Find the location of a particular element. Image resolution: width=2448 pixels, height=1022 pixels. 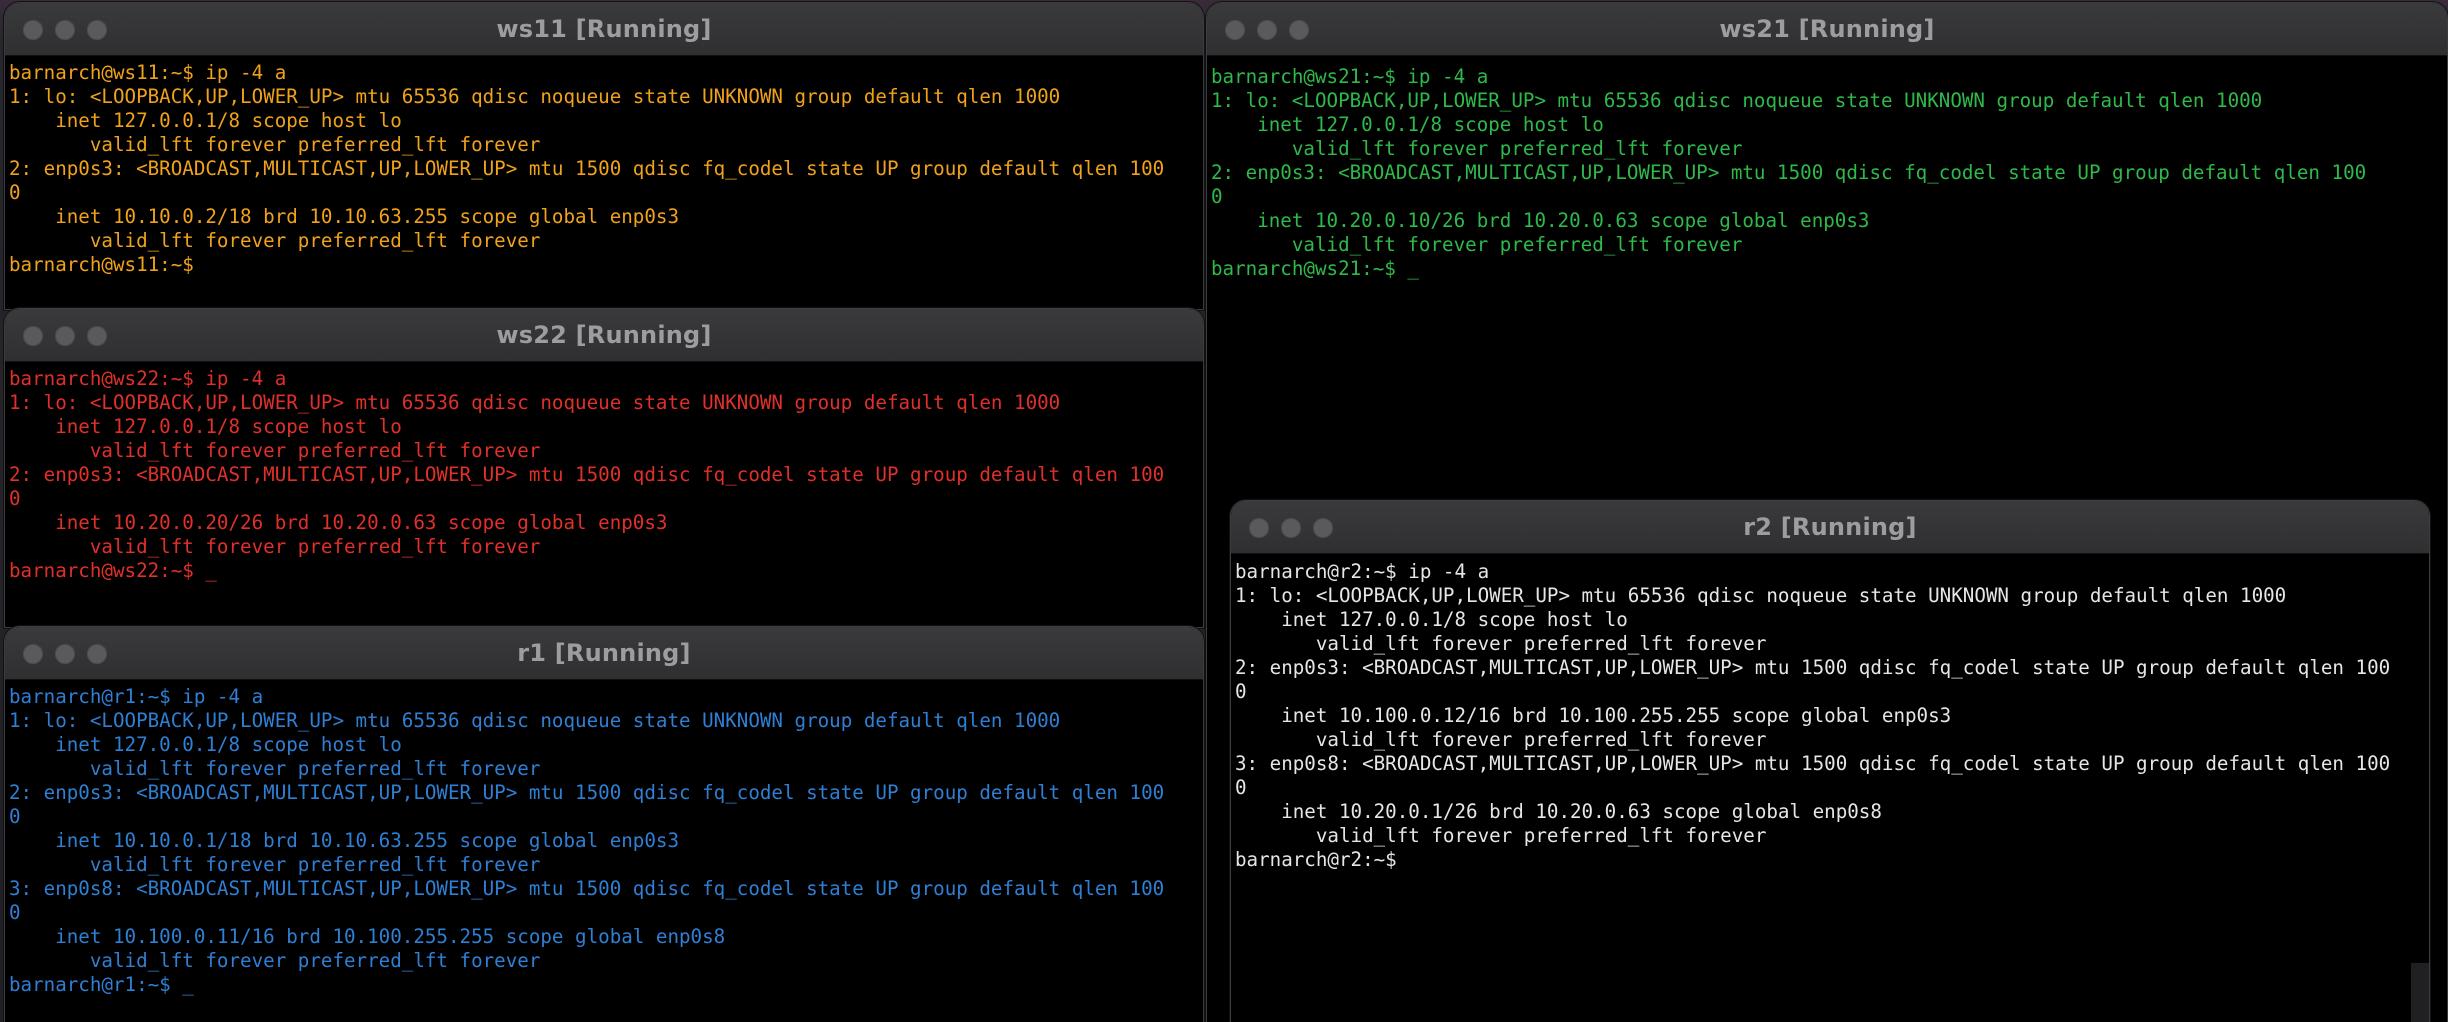

titlebar: r2 [Running] is located at coordinates (1830, 527).